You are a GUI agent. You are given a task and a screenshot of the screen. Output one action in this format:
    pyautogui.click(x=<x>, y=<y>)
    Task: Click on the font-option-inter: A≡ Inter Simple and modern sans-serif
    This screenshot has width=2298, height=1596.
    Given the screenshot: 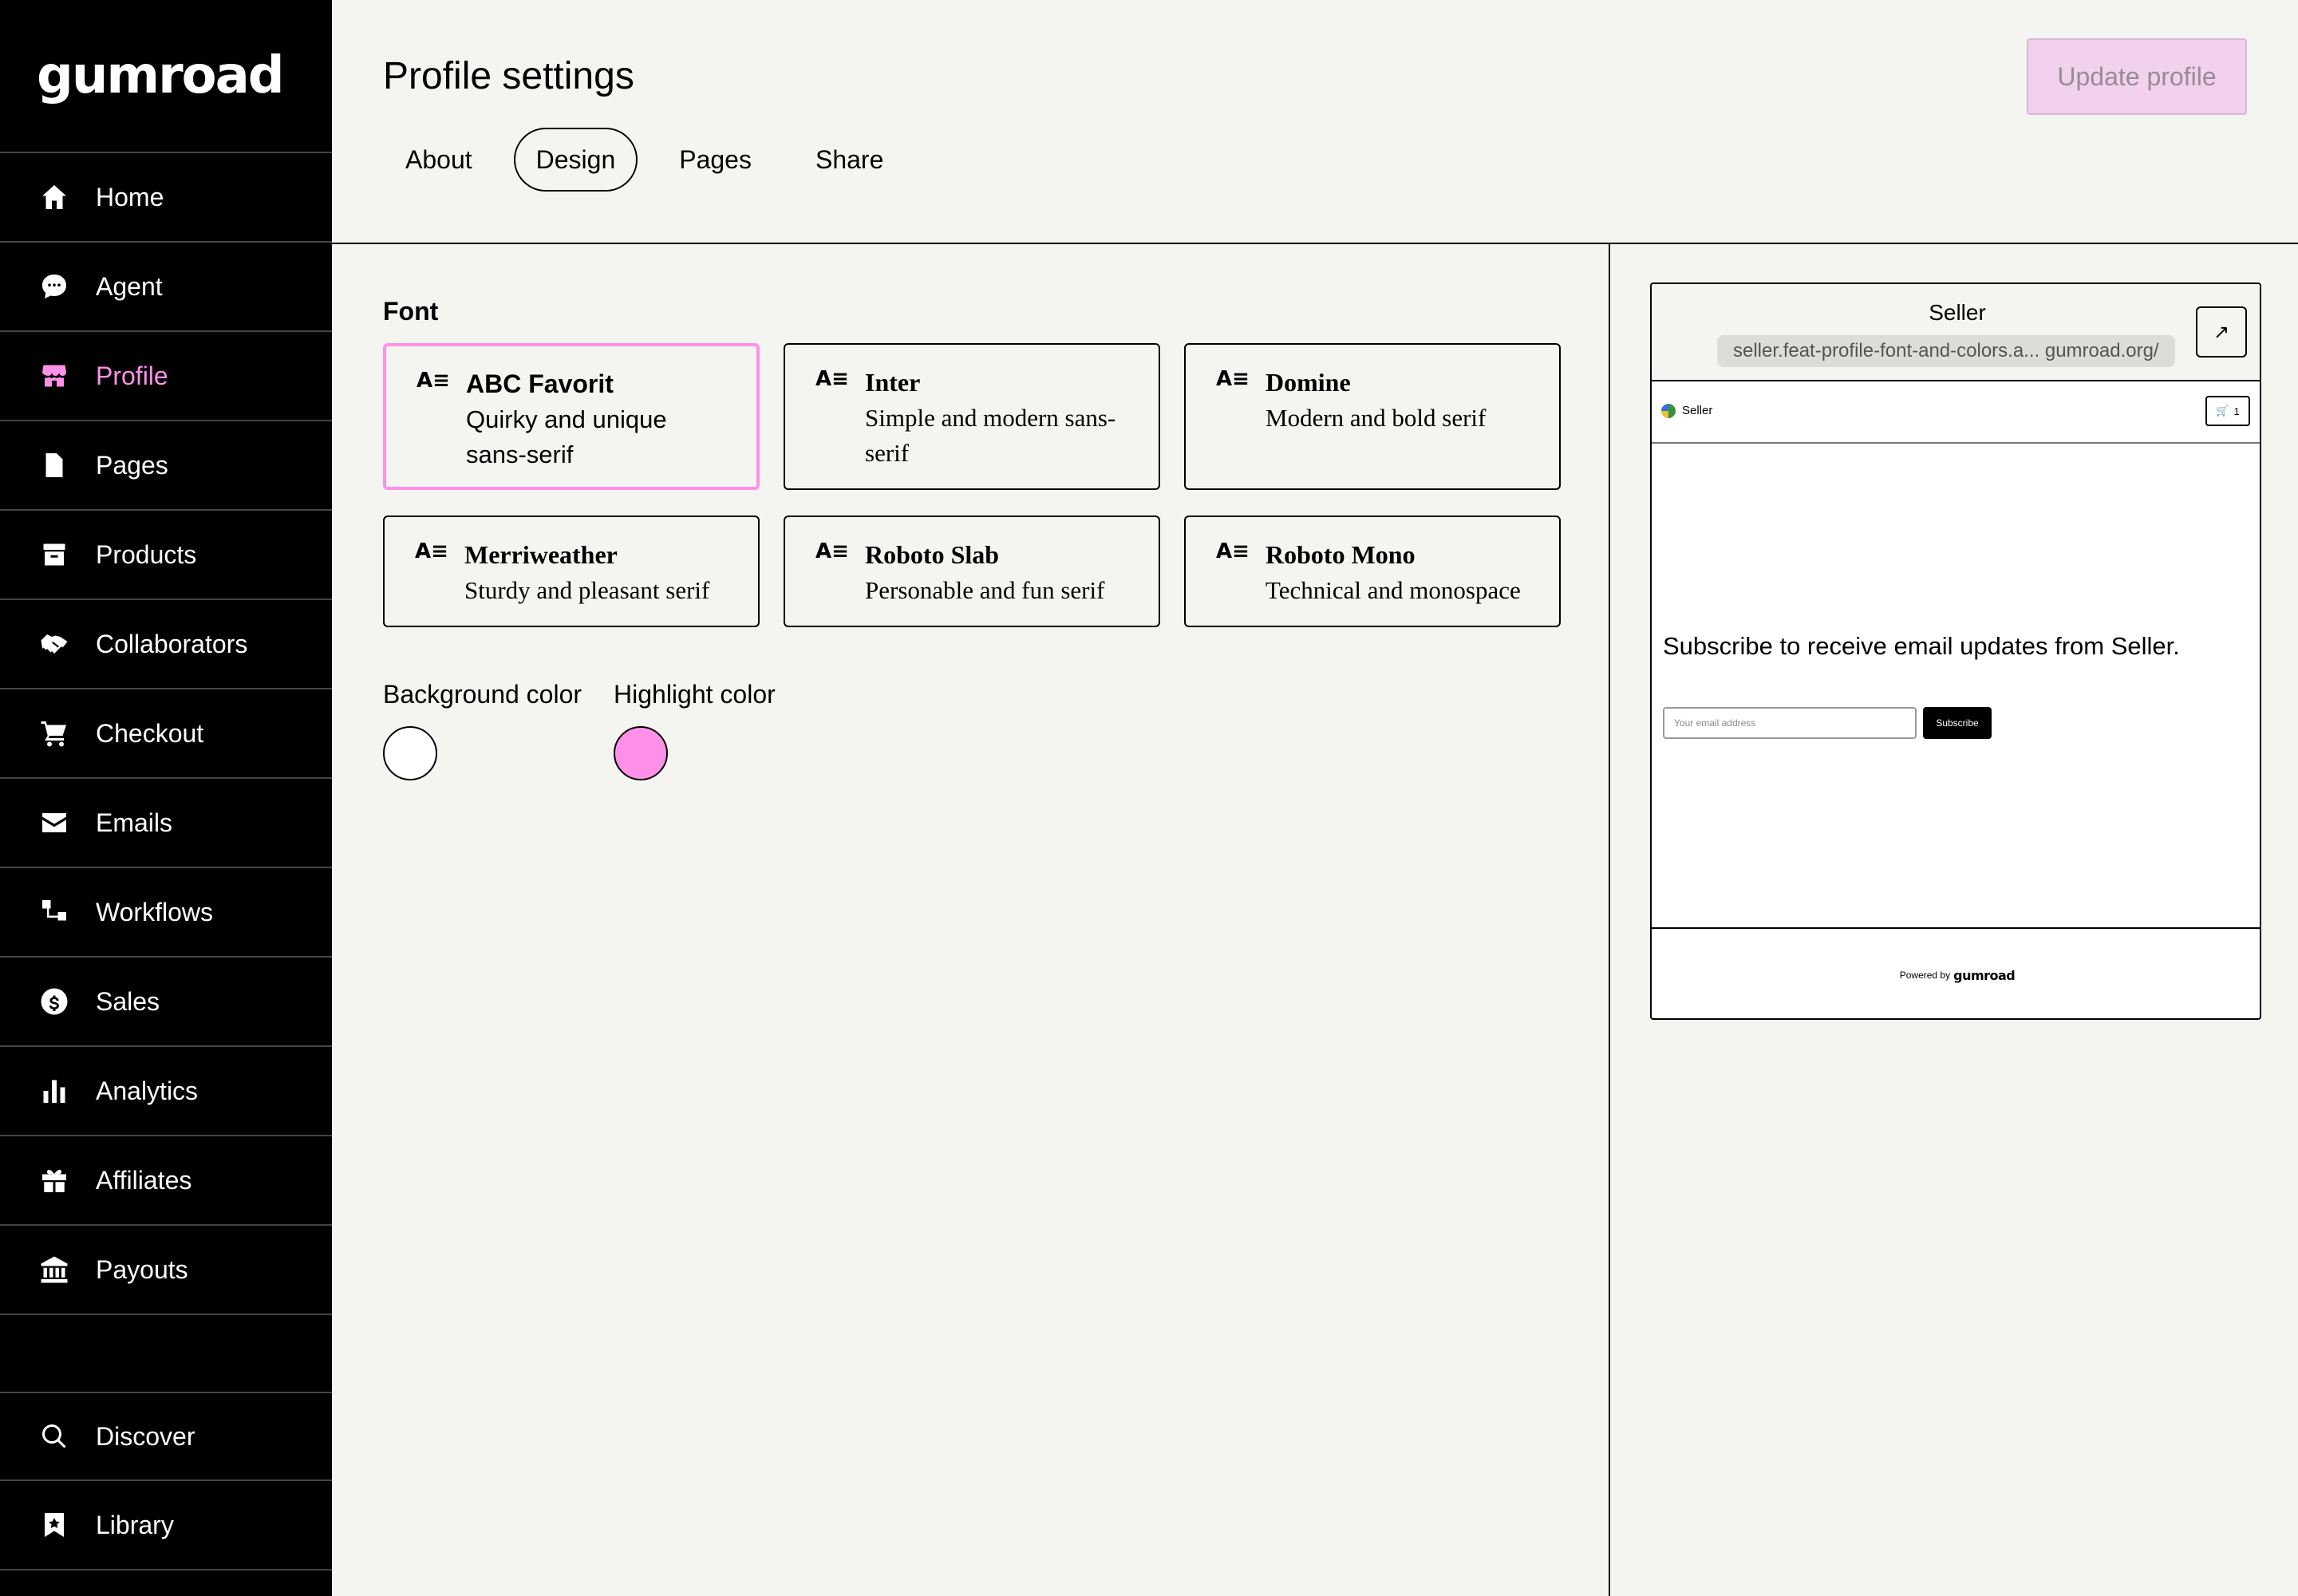 What is the action you would take?
    pyautogui.click(x=972, y=416)
    